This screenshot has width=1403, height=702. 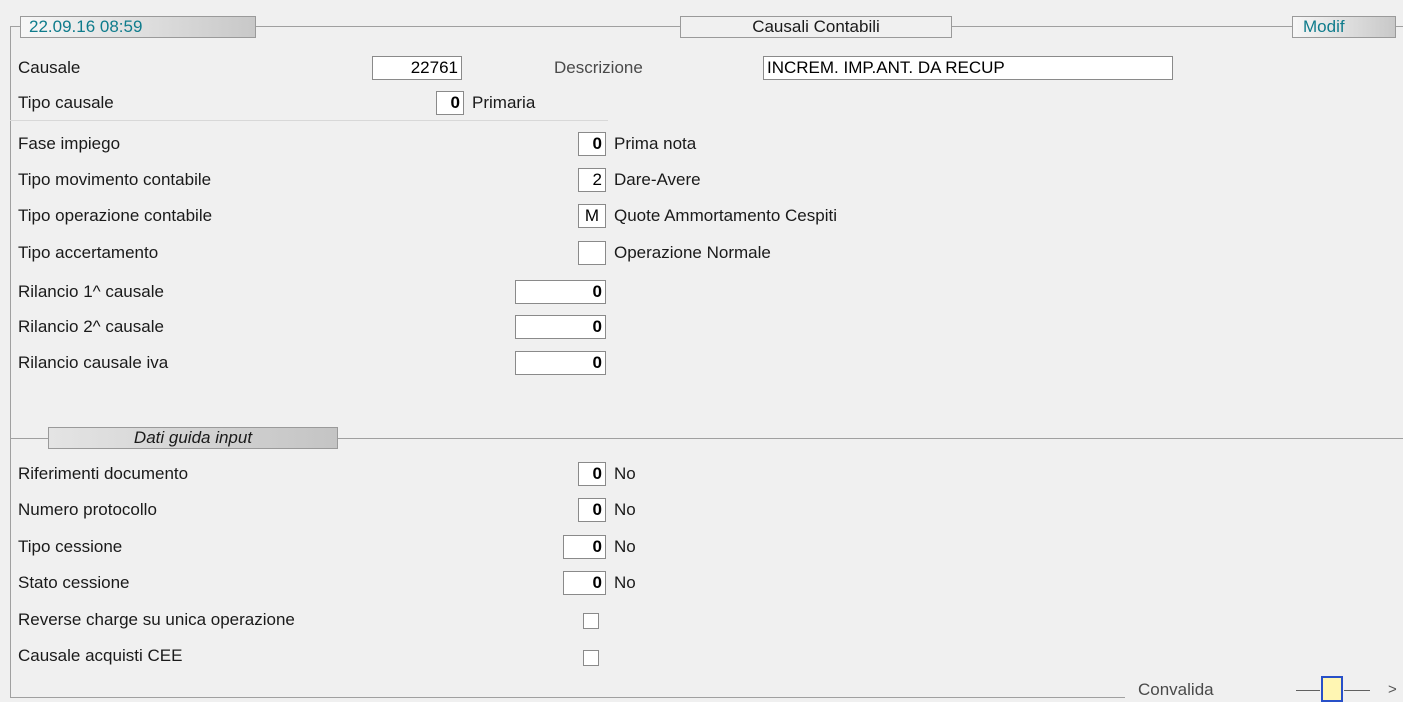 I want to click on window-title: Causali Contabili, so click(x=816, y=26).